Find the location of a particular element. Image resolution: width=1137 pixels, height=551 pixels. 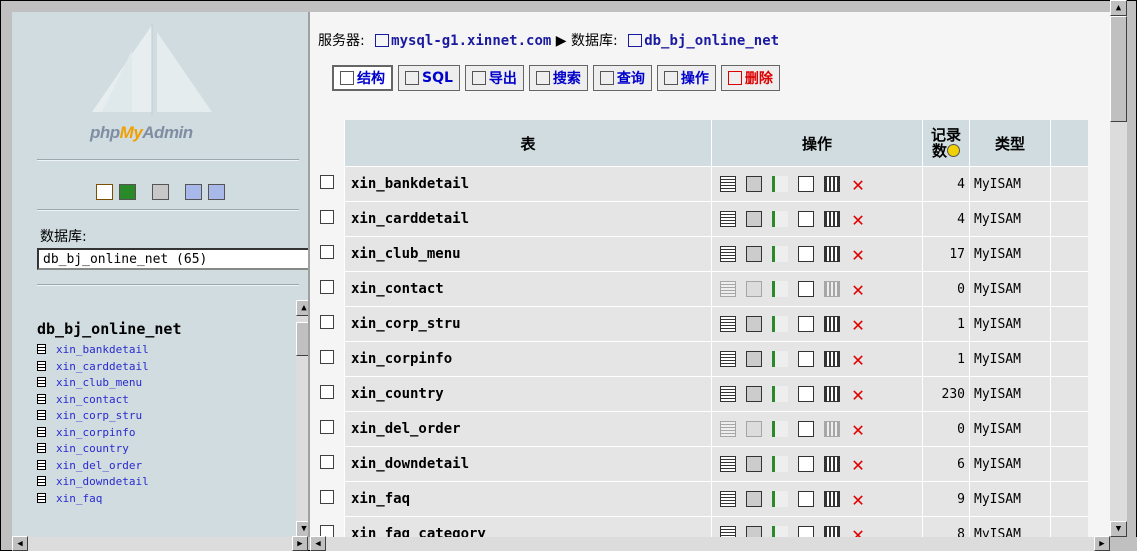

table-name: xin_corpinfo is located at coordinates (527, 358).